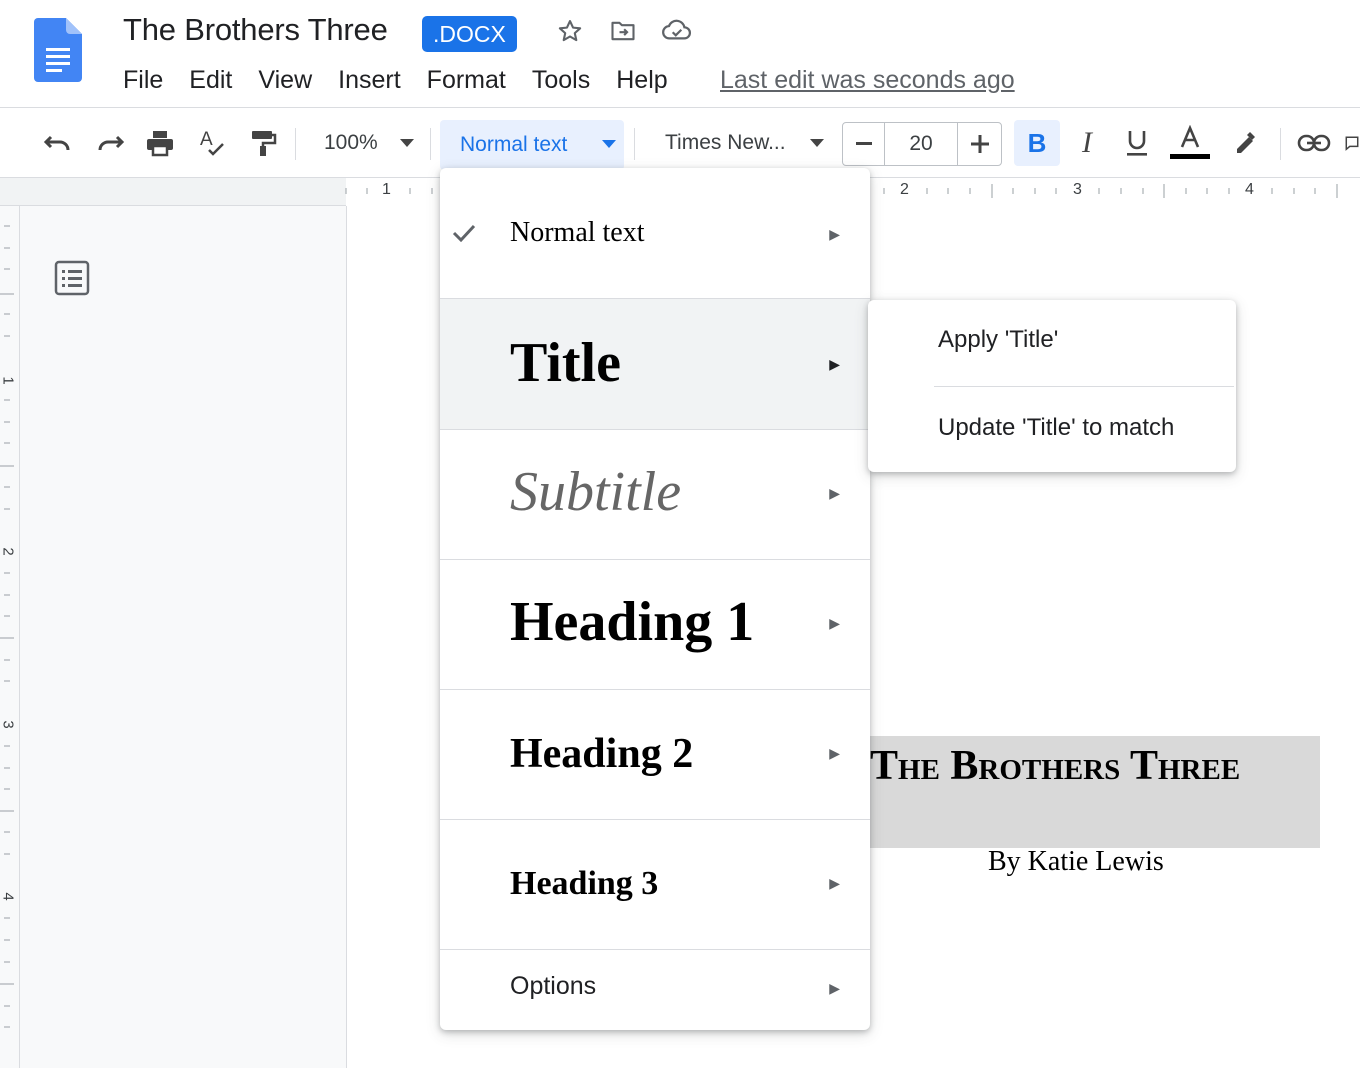  Describe the element at coordinates (466, 80) in the screenshot. I see `menu-format: Format` at that location.